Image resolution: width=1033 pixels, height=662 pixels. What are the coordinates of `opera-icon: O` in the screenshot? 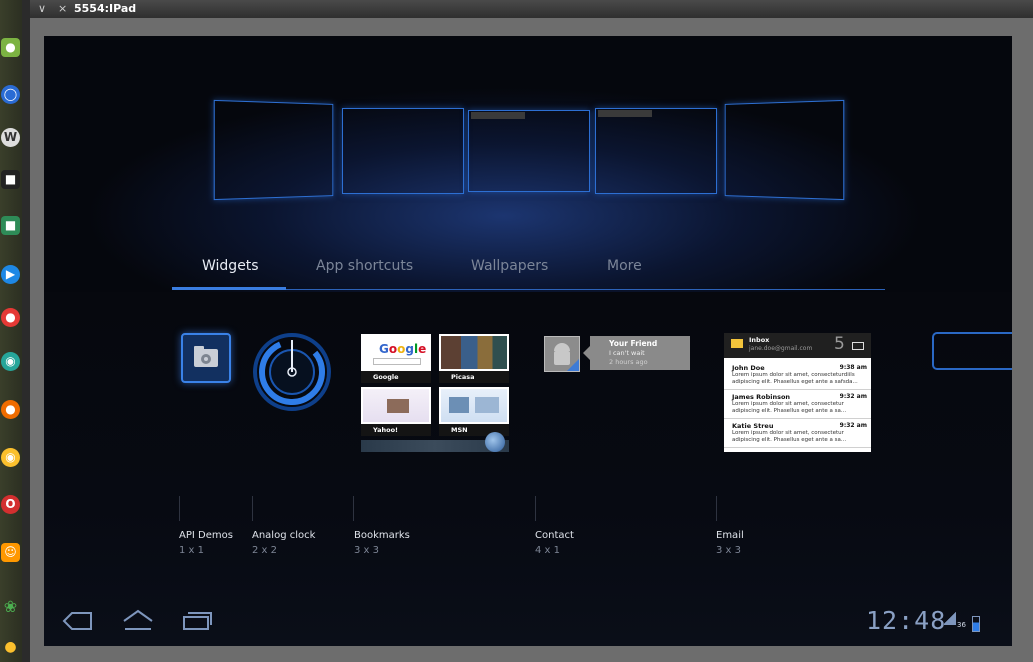 It's located at (10, 504).